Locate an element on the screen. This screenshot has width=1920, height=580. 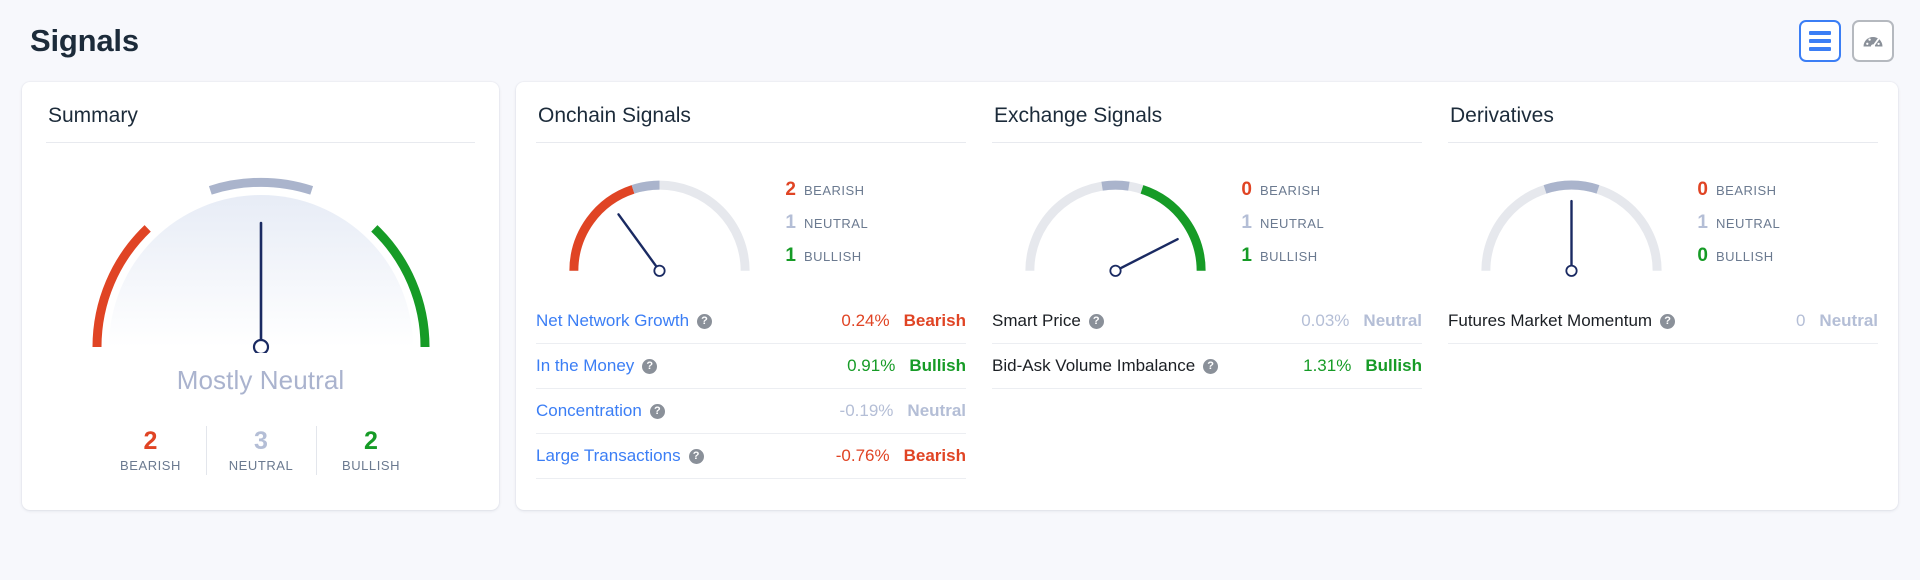
signal-value: 0.24% is located at coordinates (865, 320).